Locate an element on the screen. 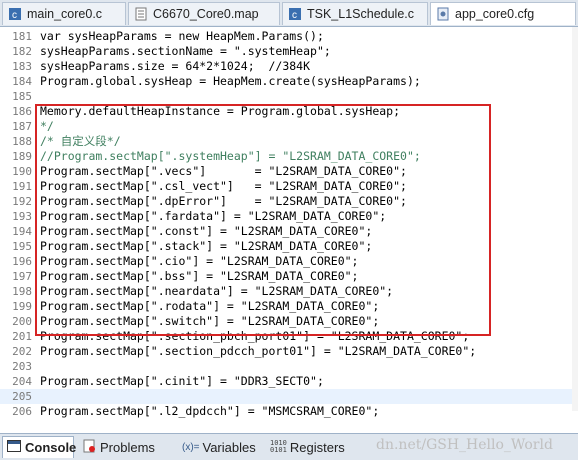  line-number: 182 is located at coordinates (22, 51).